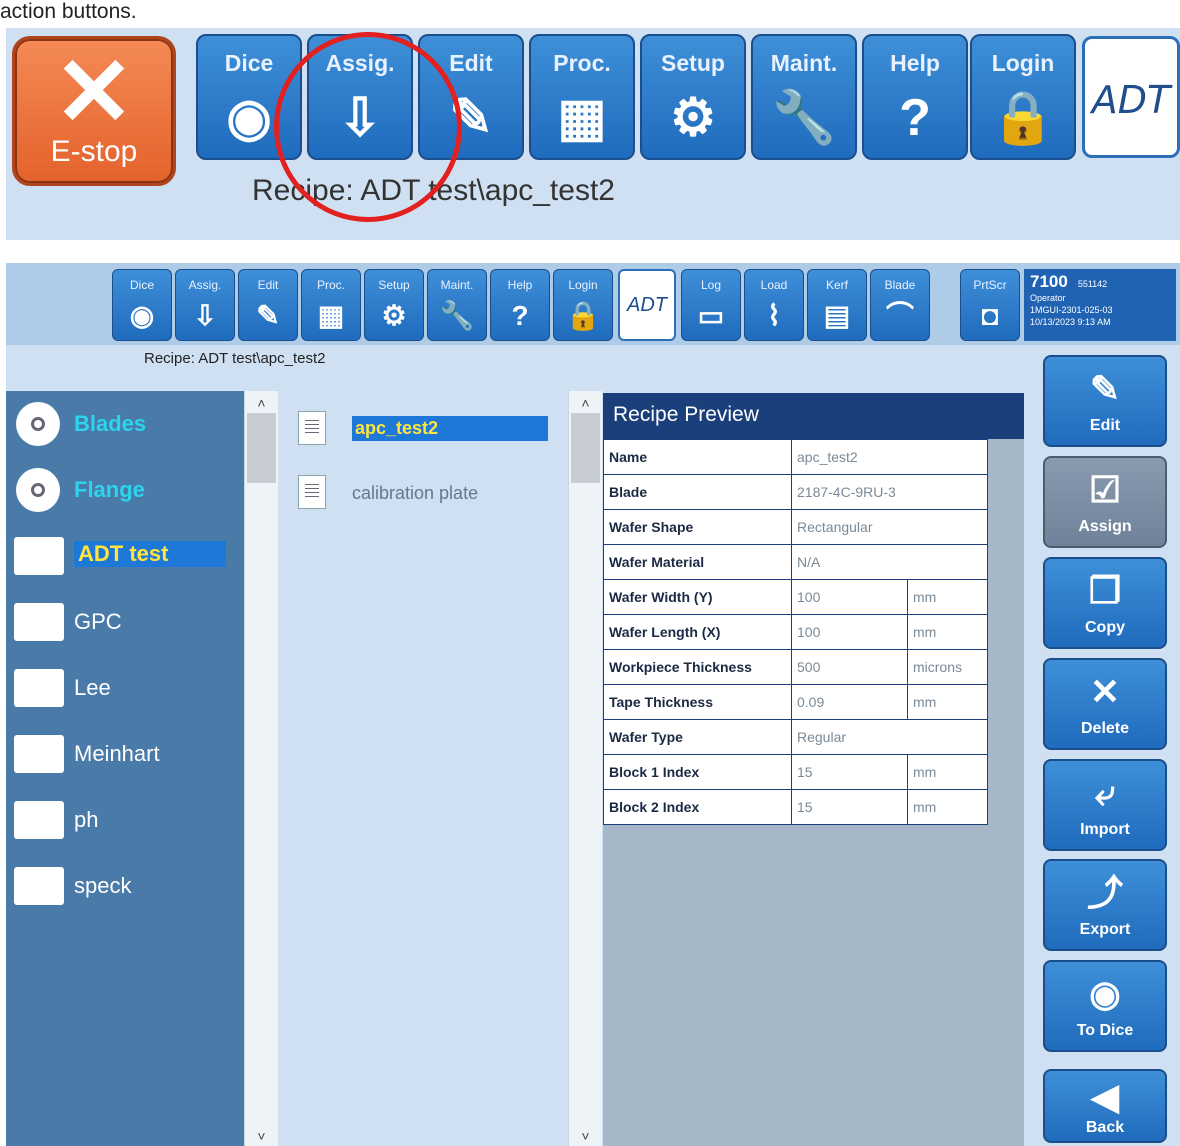 Image resolution: width=1180 pixels, height=1146 pixels. I want to click on table-row: Wafer Material N/A, so click(795, 562).